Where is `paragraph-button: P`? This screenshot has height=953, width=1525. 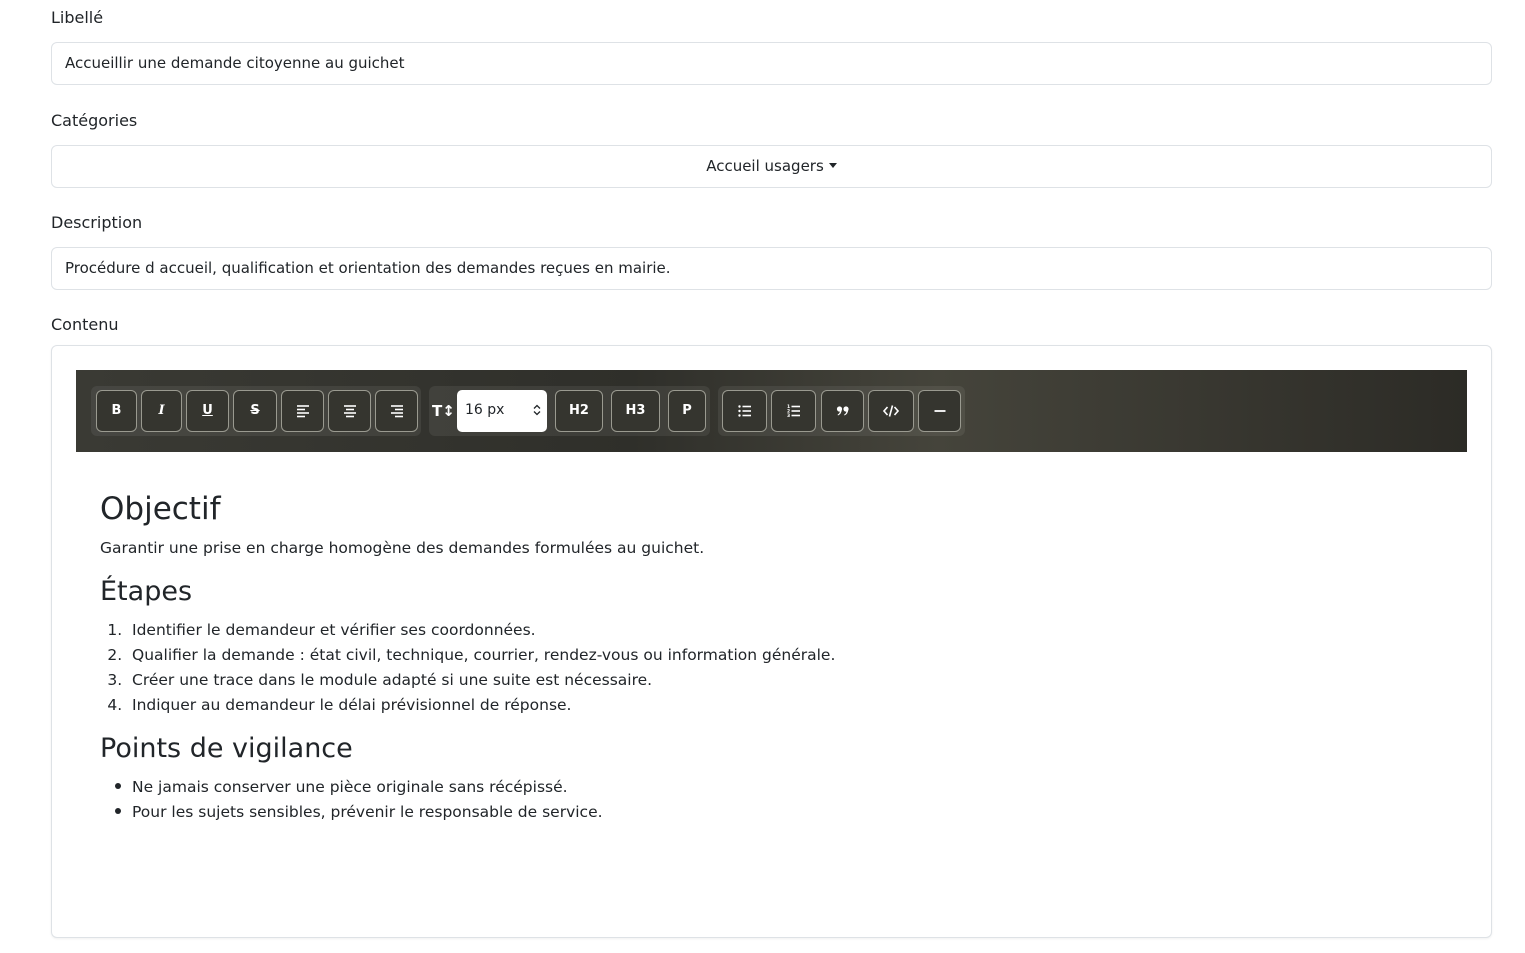 paragraph-button: P is located at coordinates (687, 411).